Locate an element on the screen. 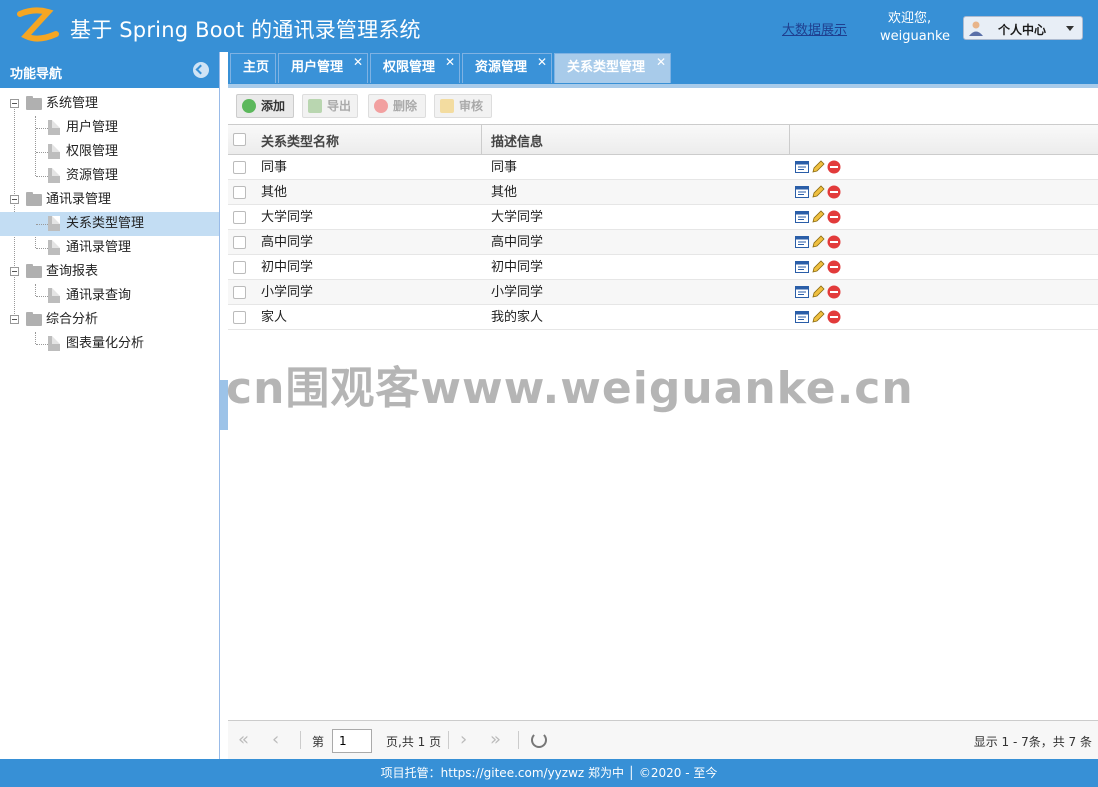  folder-icon is located at coordinates (34, 271).